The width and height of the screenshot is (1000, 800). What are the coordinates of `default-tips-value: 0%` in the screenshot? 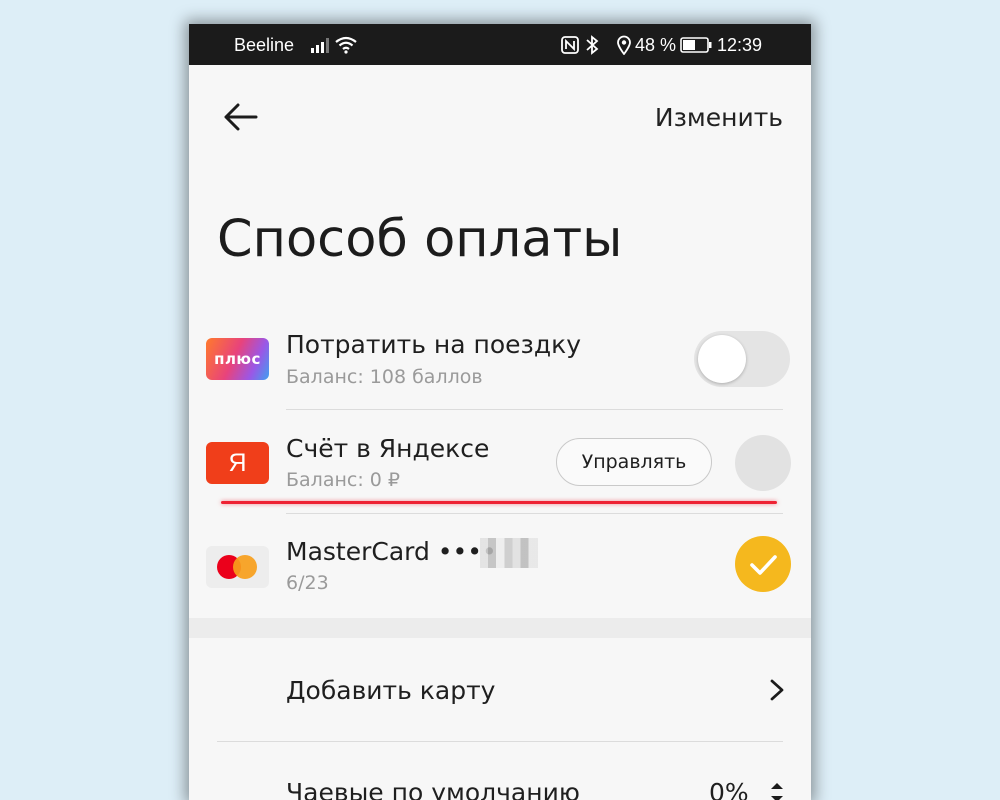 It's located at (729, 789).